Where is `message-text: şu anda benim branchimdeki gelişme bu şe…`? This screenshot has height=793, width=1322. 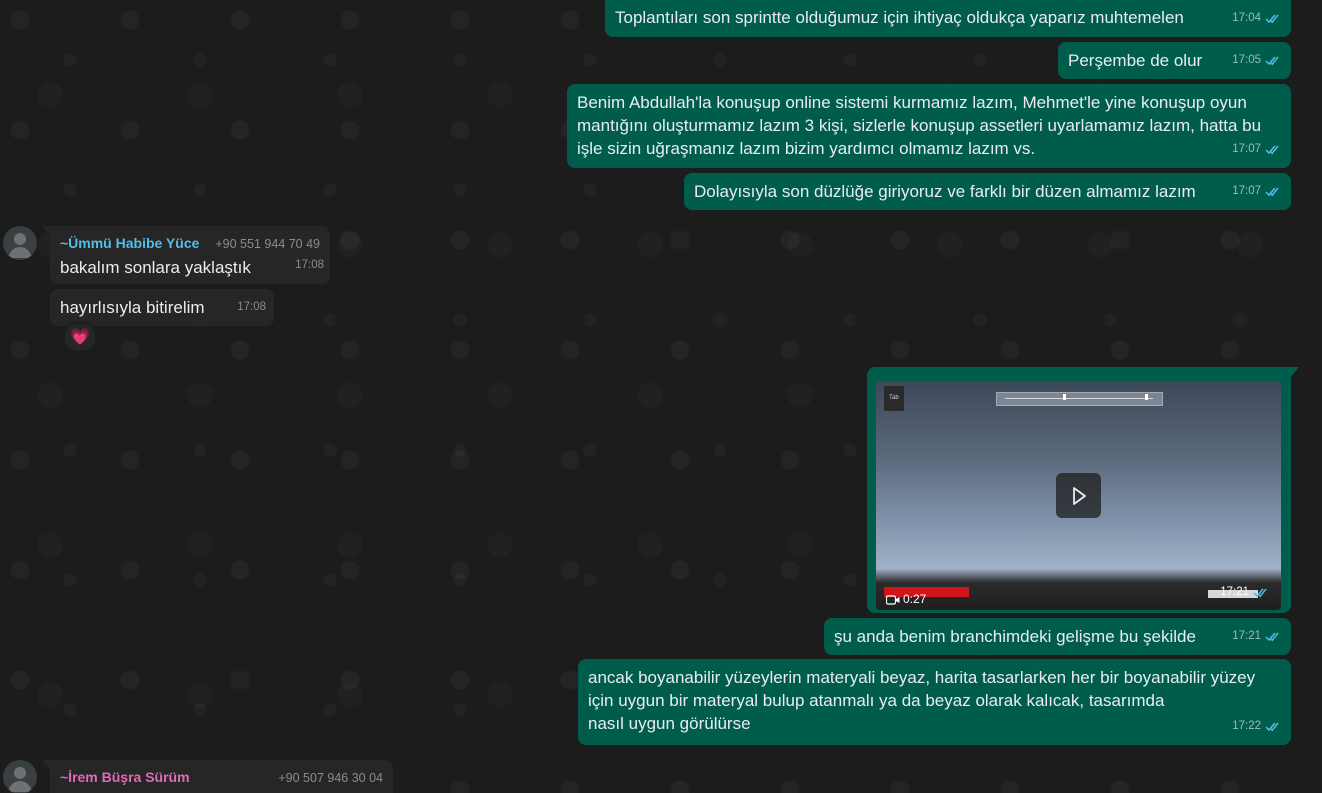
message-text: şu anda benim branchimdeki gelişme bu şe… is located at coordinates (1015, 636).